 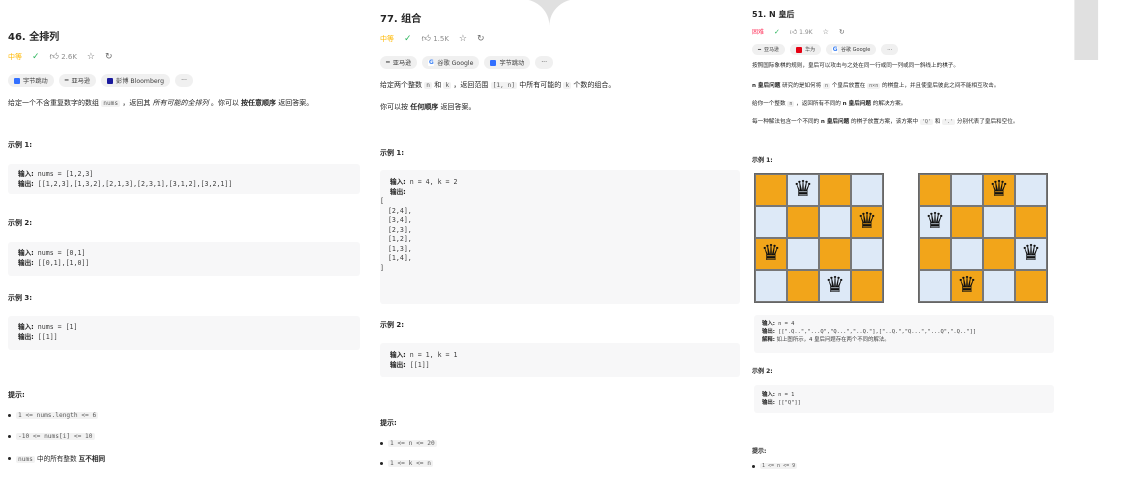 What do you see at coordinates (560, 107) in the screenshot?
I see `problem-description-2: 你可以按 任何顺序 返回答案。` at bounding box center [560, 107].